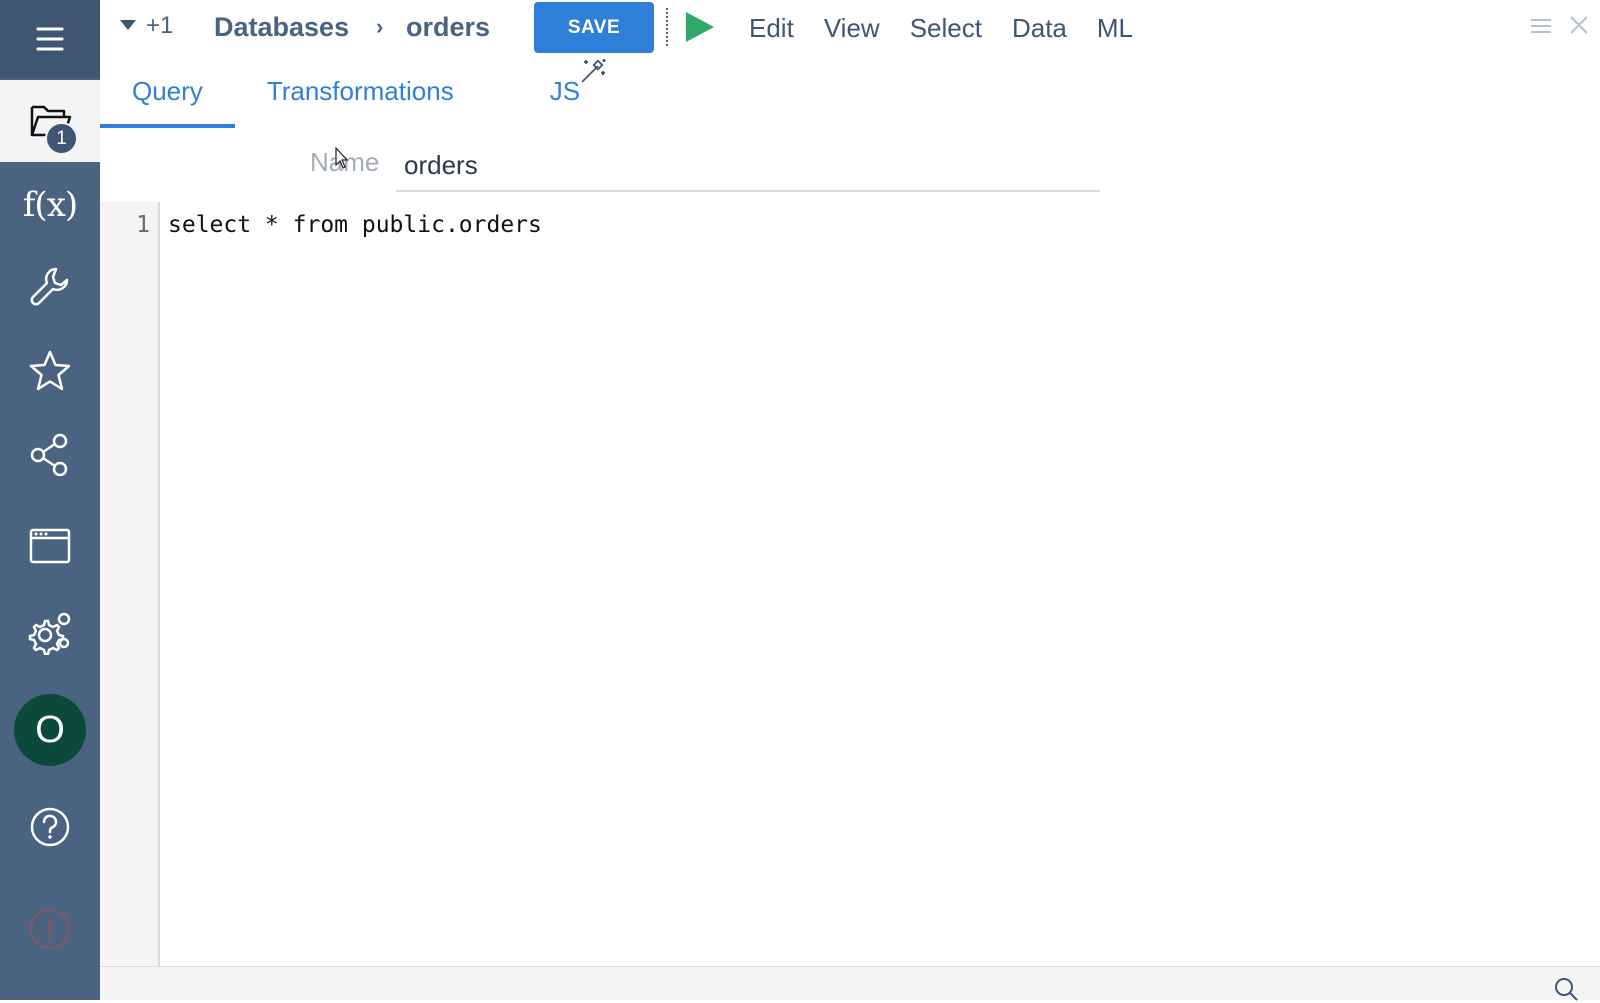 This screenshot has width=1600, height=1003. Describe the element at coordinates (342, 158) in the screenshot. I see `mouse-pointer-icon` at that location.